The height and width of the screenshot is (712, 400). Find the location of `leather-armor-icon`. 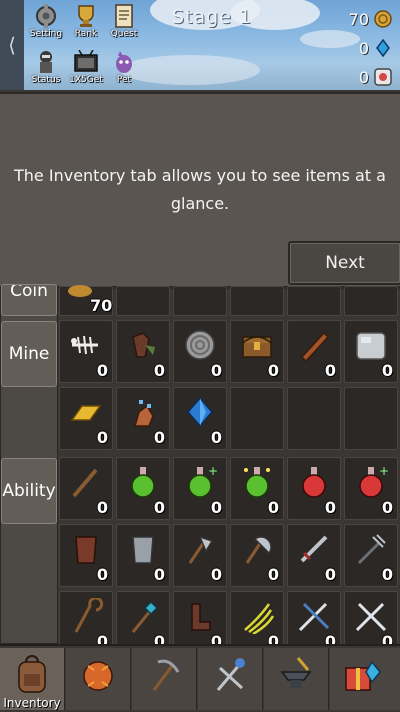

leather-armor-icon is located at coordinates (86, 550).